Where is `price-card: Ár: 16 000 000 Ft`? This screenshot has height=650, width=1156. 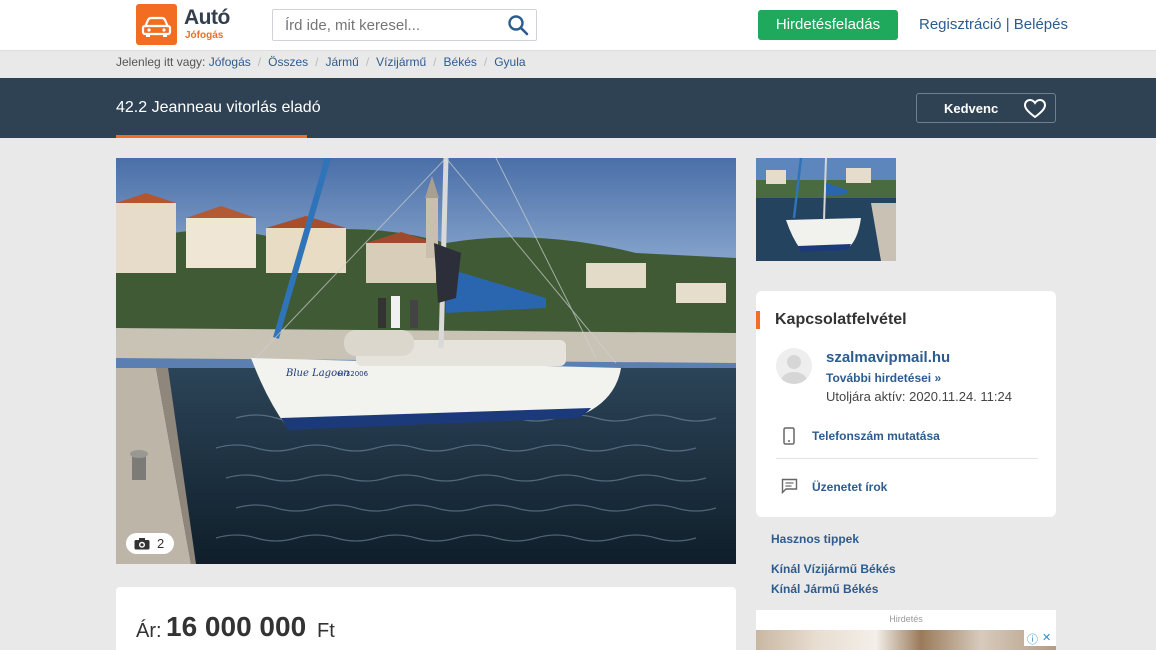 price-card: Ár: 16 000 000 Ft is located at coordinates (426, 618).